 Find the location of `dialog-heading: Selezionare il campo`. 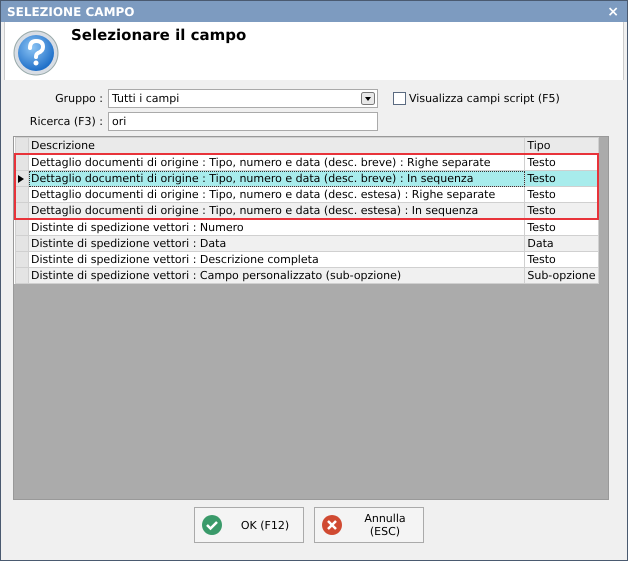

dialog-heading: Selezionare il campo is located at coordinates (158, 36).